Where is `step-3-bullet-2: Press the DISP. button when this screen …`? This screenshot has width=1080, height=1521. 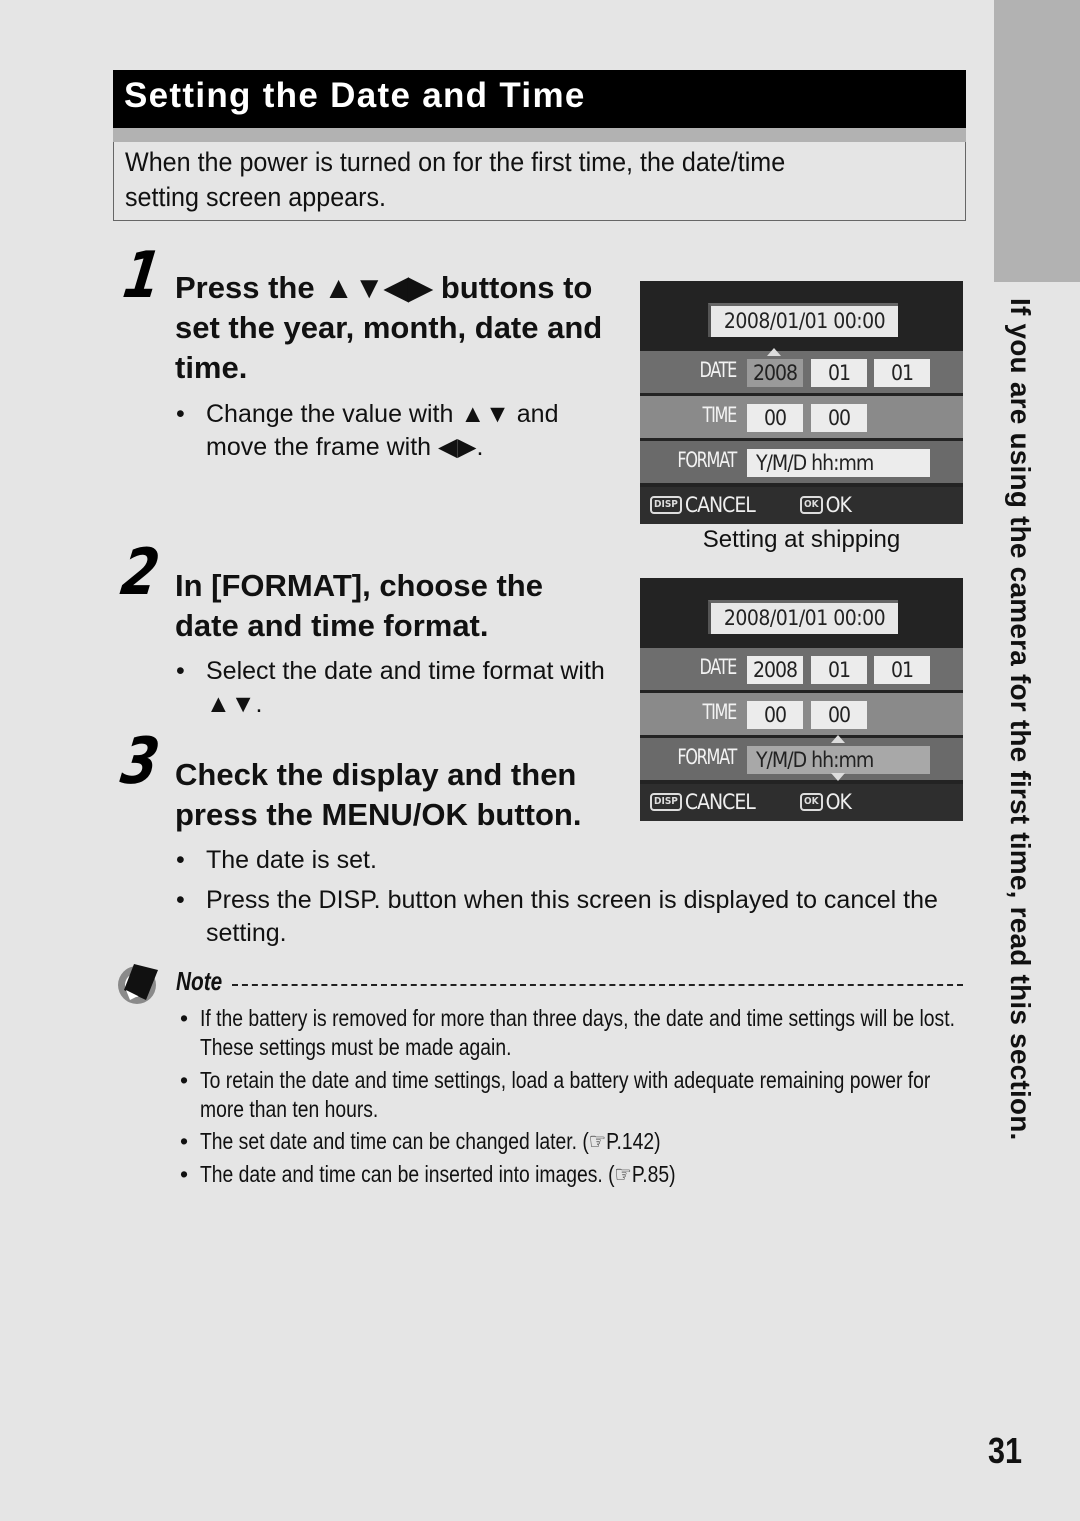 step-3-bullet-2: Press the DISP. button when this screen … is located at coordinates (571, 917).